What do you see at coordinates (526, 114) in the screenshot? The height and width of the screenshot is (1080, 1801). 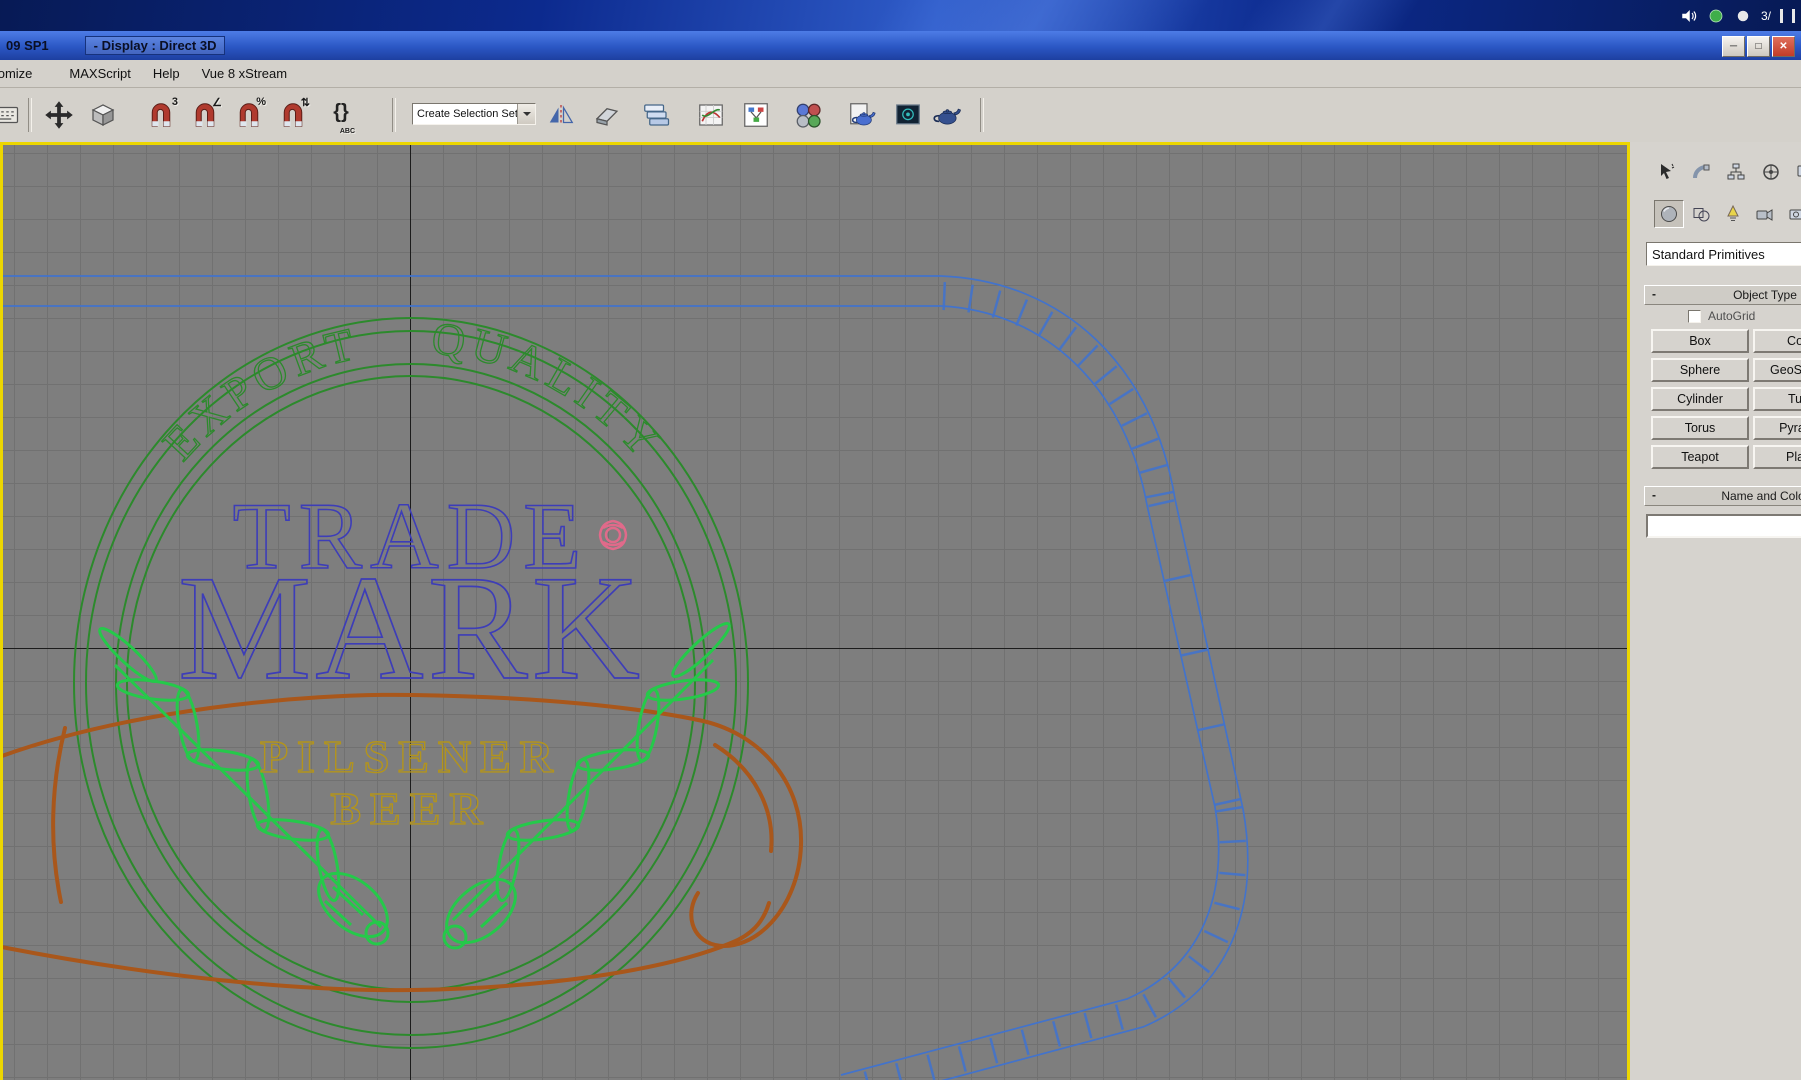 I see `combobox-dropdown-arrow` at bounding box center [526, 114].